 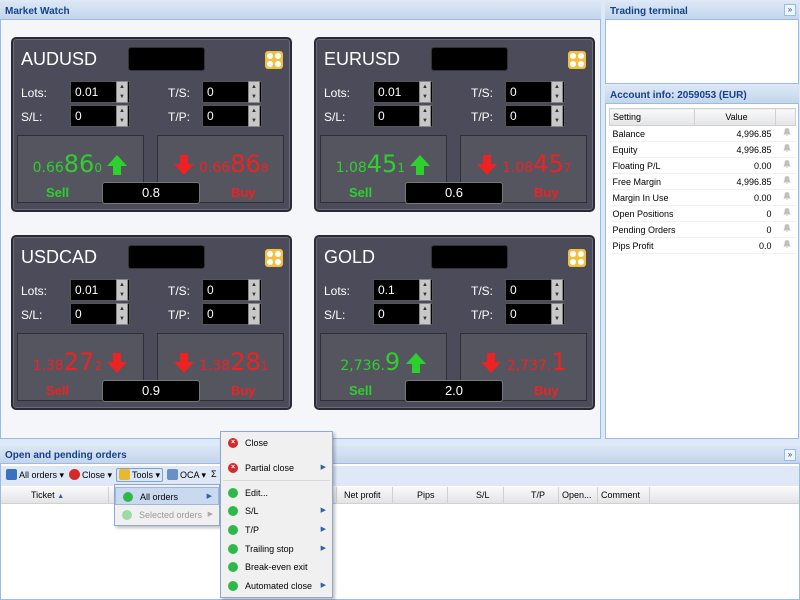 What do you see at coordinates (276, 586) in the screenshot?
I see `menu-item-automated-close: Automated close ▶` at bounding box center [276, 586].